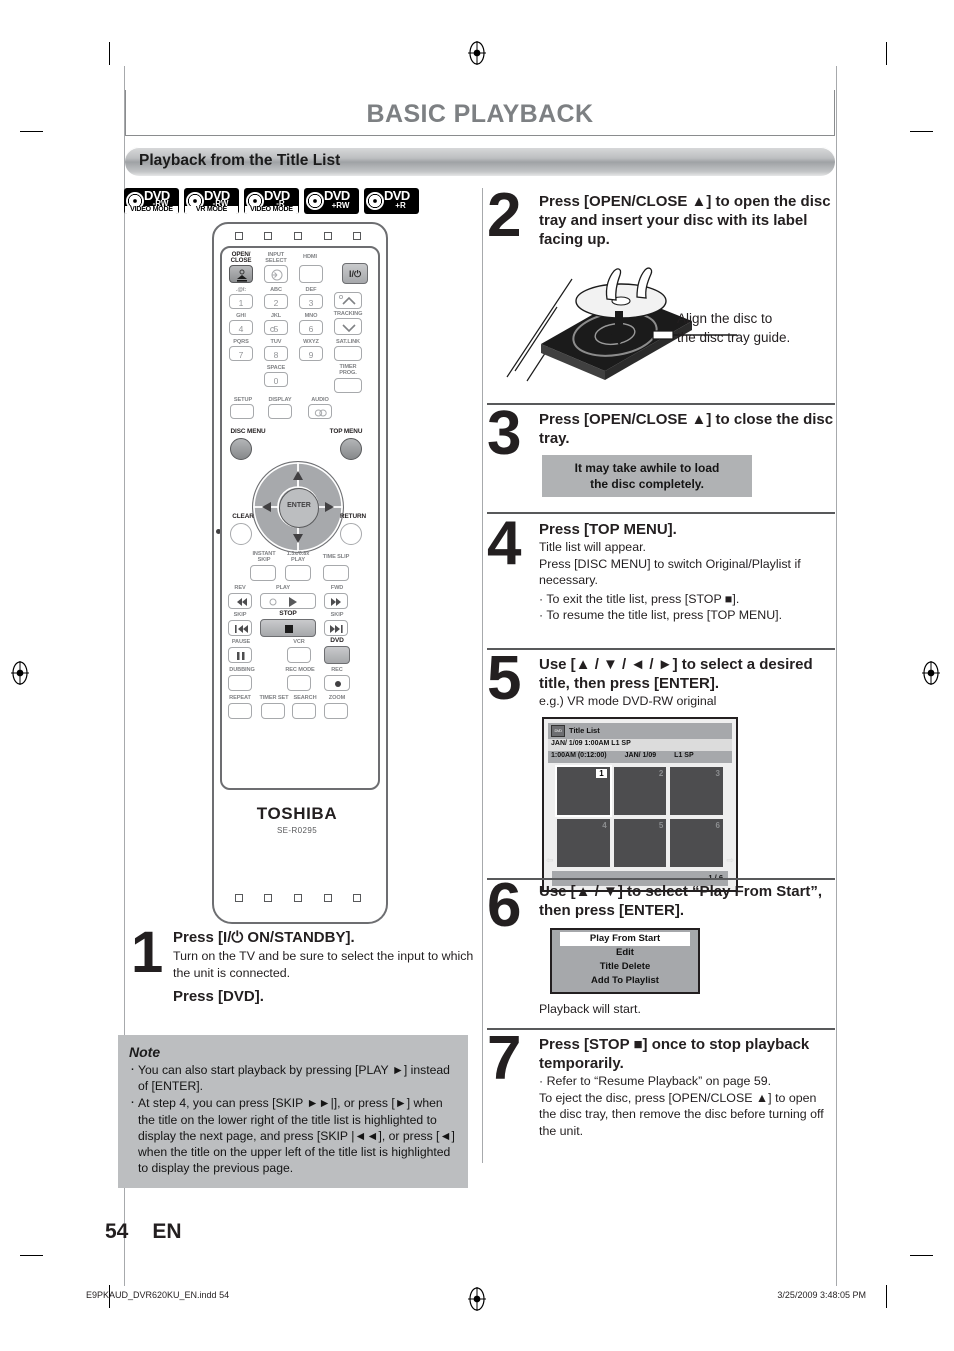 The height and width of the screenshot is (1351, 954). I want to click on footer-filename: E9PKAUD_DVR620KU_EN.indd 54, so click(158, 1295).